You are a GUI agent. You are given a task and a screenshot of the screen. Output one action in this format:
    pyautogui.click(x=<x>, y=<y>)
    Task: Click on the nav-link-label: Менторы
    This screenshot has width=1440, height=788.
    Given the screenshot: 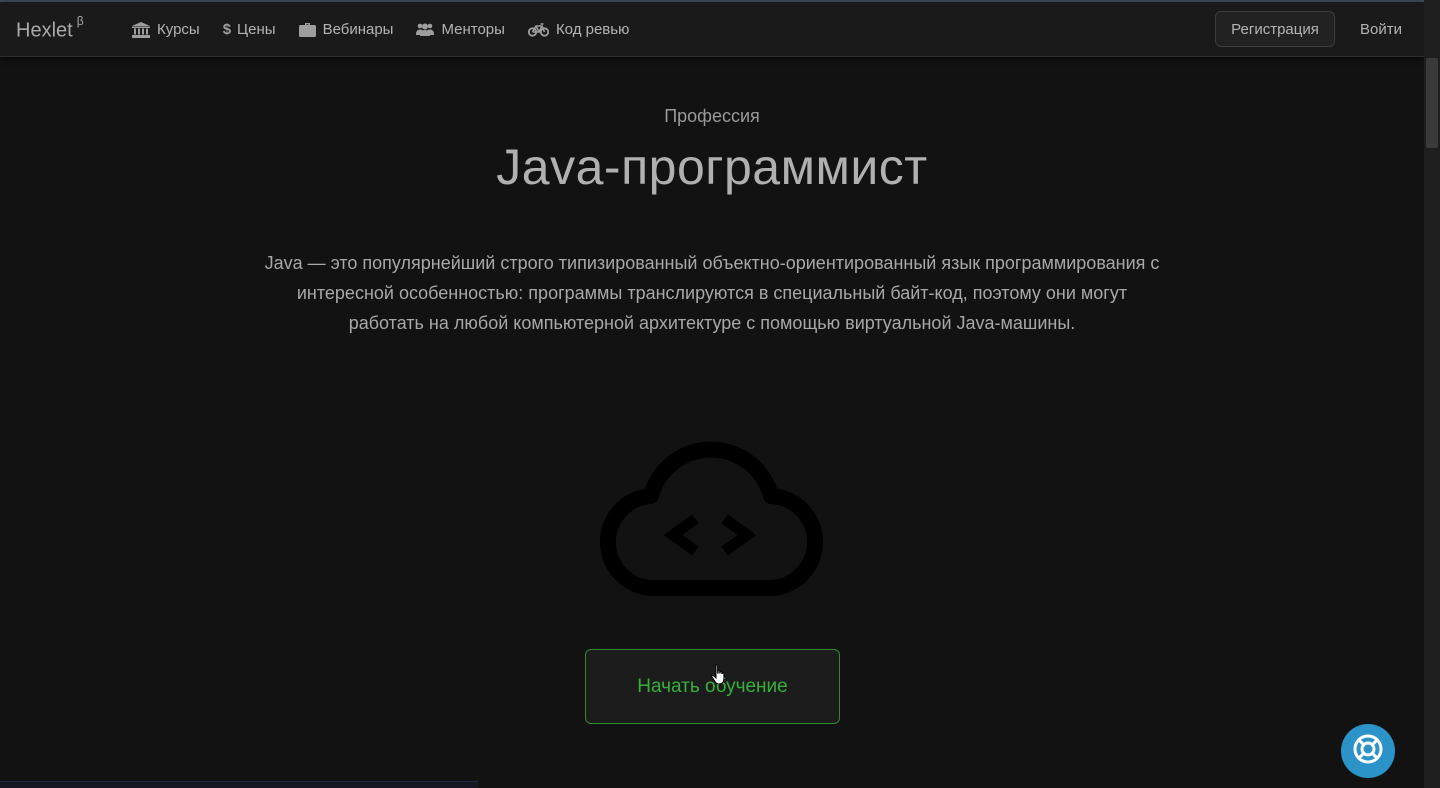 What is the action you would take?
    pyautogui.click(x=473, y=29)
    